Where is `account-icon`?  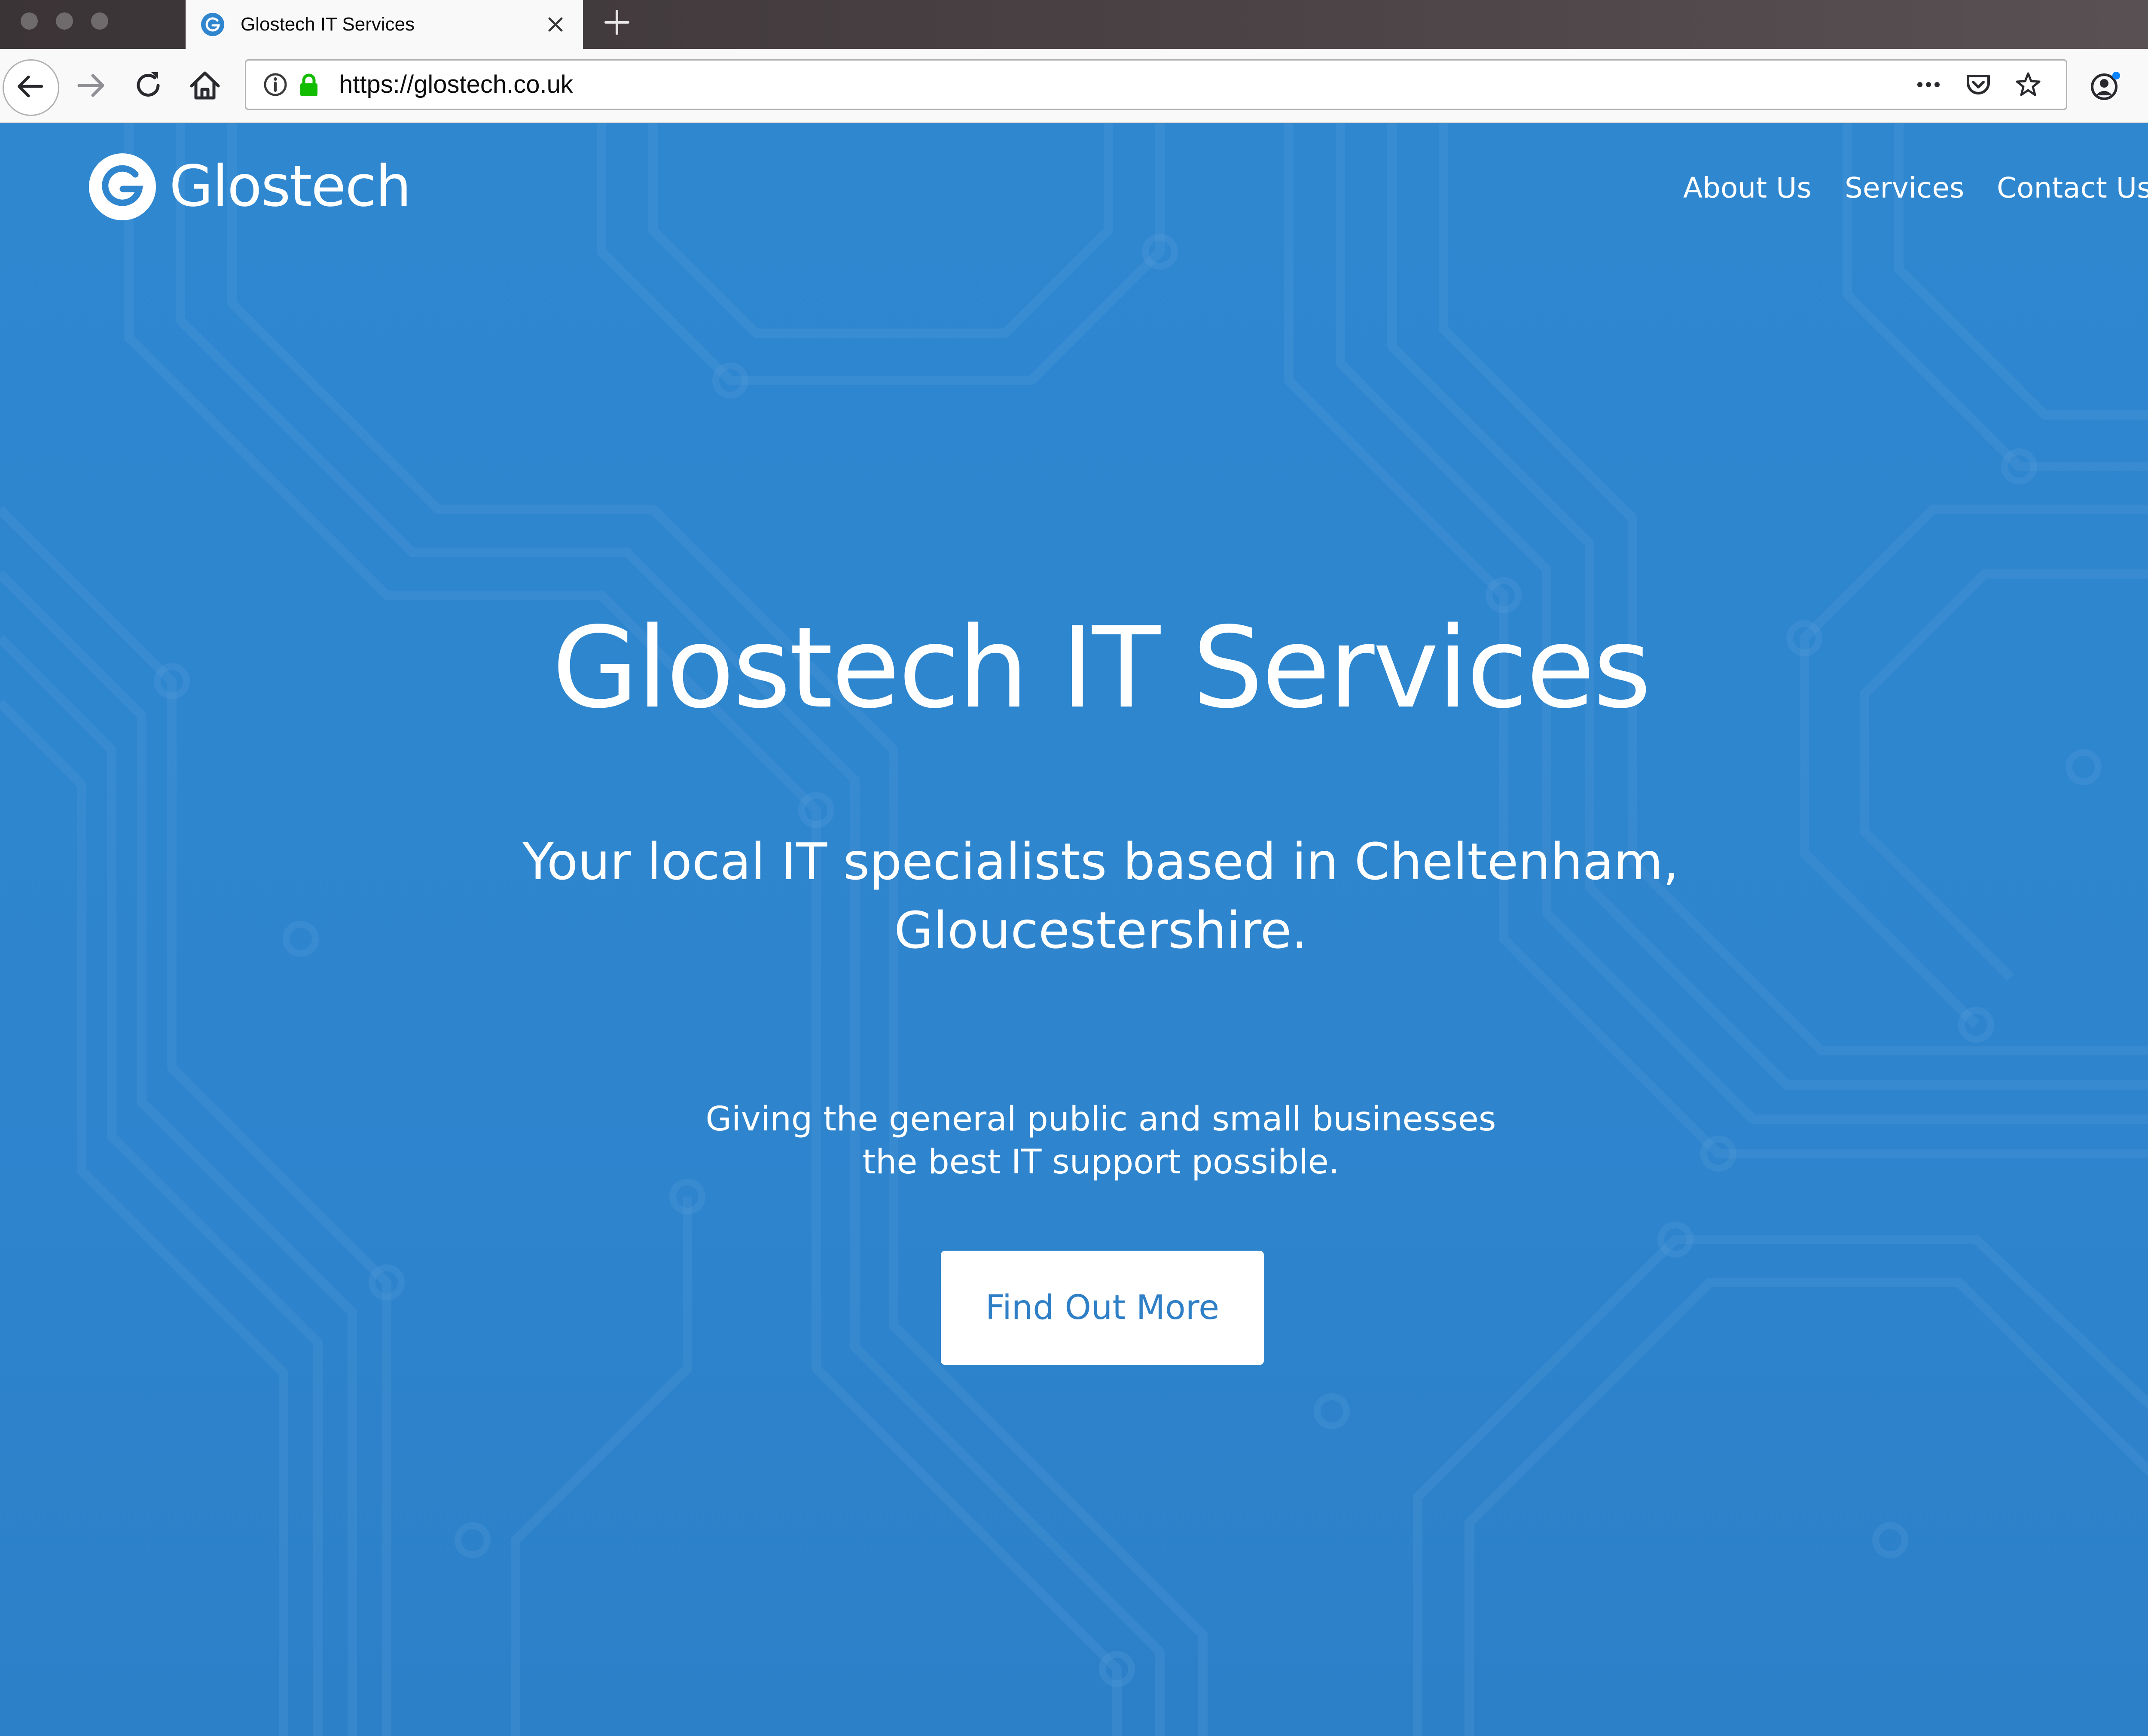
account-icon is located at coordinates (2105, 86).